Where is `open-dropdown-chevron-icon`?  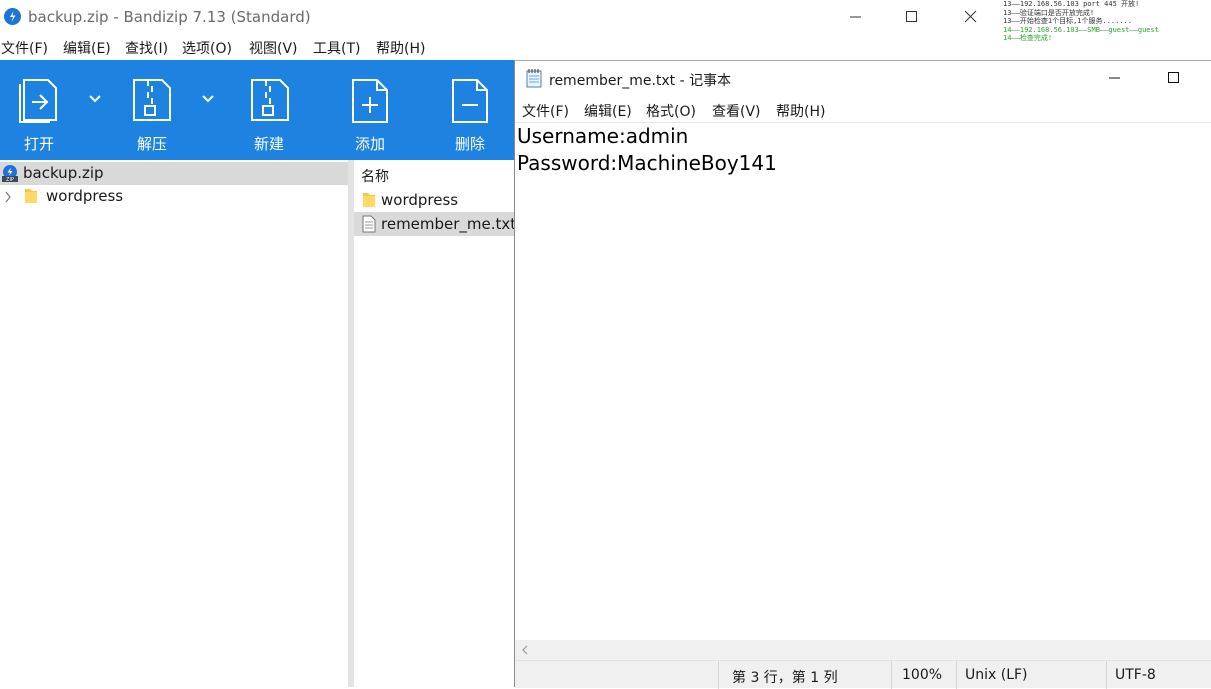 open-dropdown-chevron-icon is located at coordinates (95, 99).